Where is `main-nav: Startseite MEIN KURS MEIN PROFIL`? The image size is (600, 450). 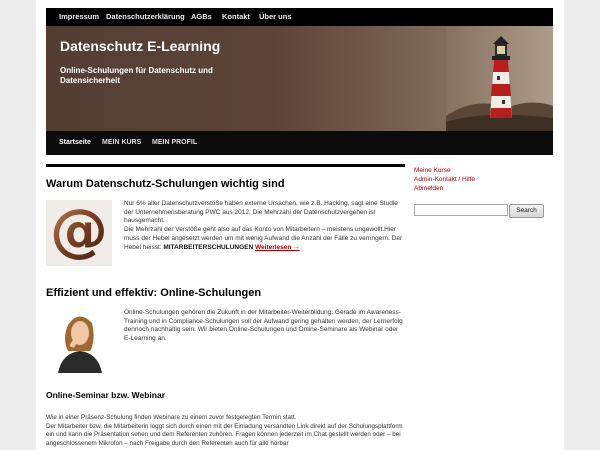 main-nav: Startseite MEIN KURS MEIN PROFIL is located at coordinates (299, 143).